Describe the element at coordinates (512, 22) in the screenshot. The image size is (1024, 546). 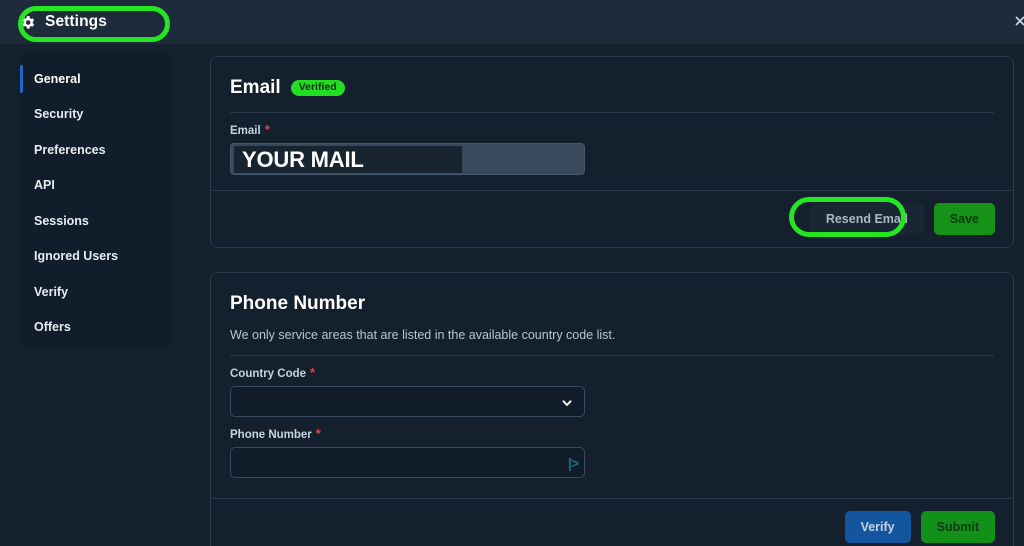
I see `window-header: Settings` at that location.